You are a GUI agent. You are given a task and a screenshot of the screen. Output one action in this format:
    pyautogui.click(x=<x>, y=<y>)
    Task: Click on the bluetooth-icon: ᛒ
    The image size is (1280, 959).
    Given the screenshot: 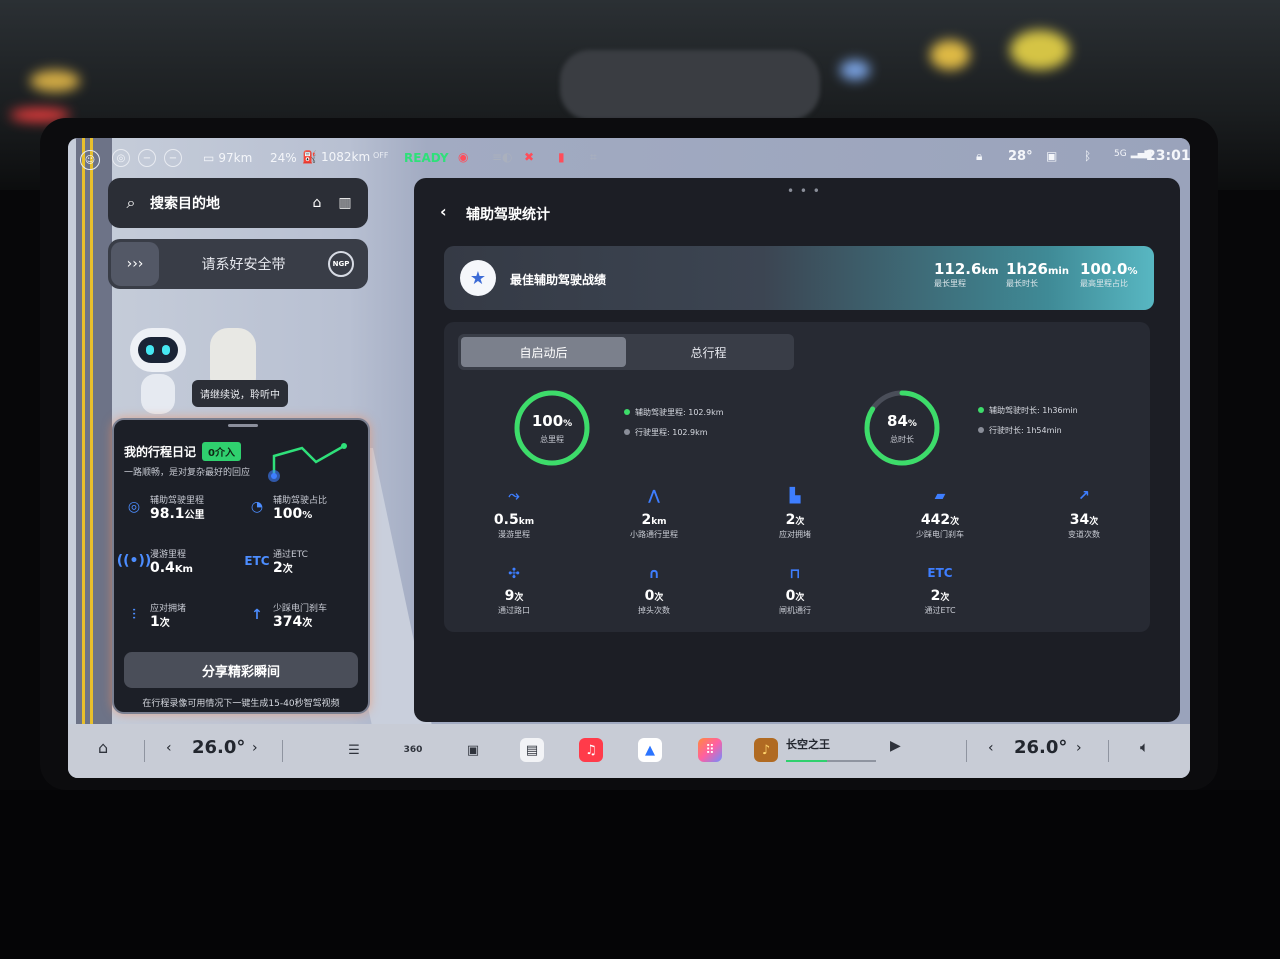 What is the action you would take?
    pyautogui.click(x=1087, y=156)
    